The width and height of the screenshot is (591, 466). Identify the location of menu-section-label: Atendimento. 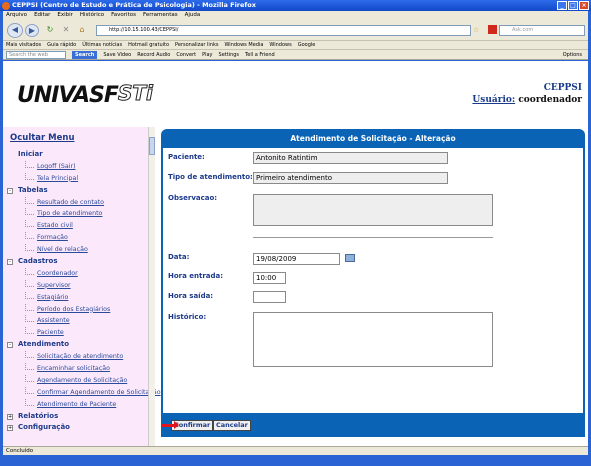
(44, 344).